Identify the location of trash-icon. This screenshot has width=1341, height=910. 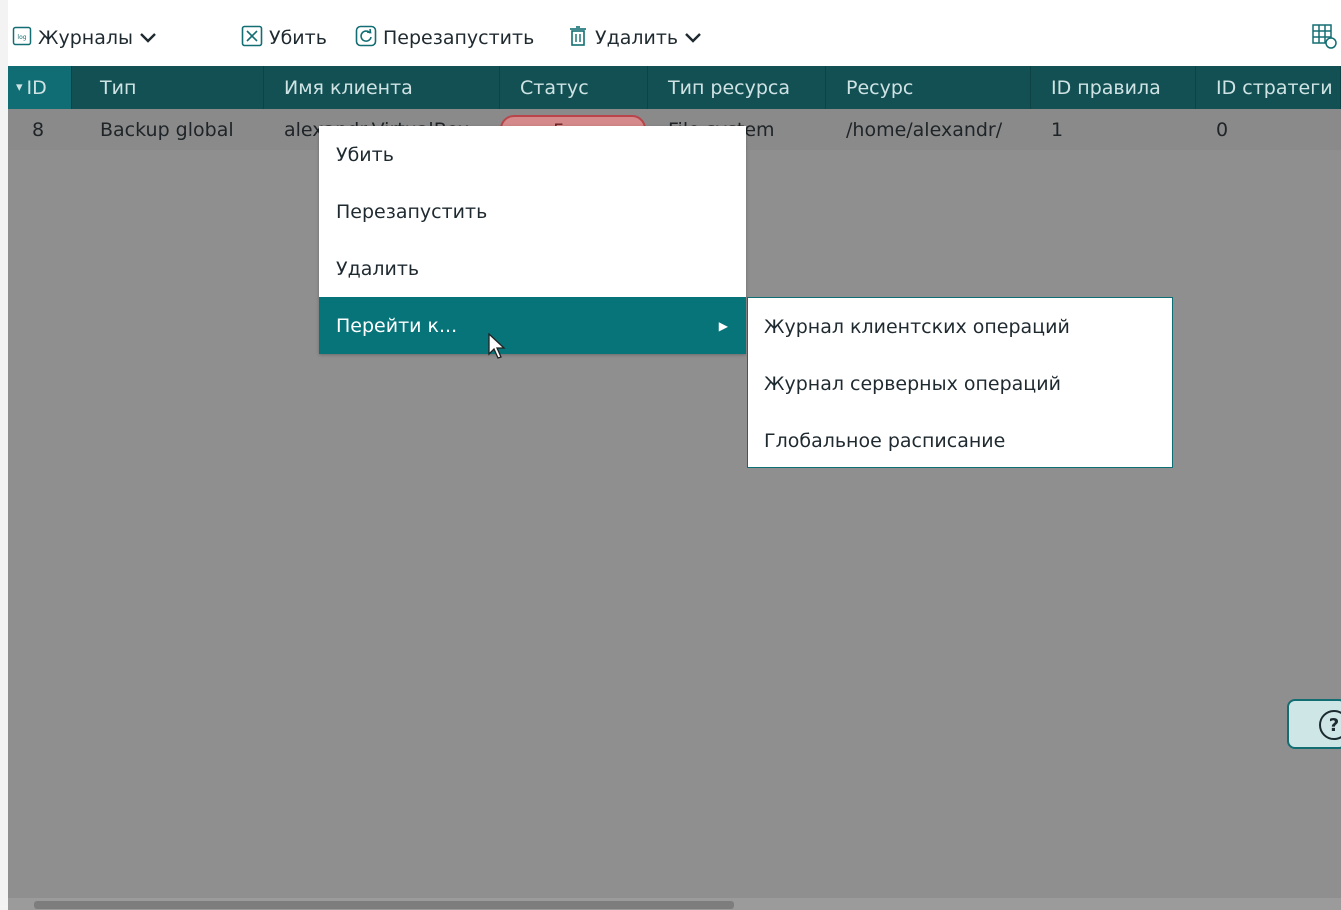
(578, 38).